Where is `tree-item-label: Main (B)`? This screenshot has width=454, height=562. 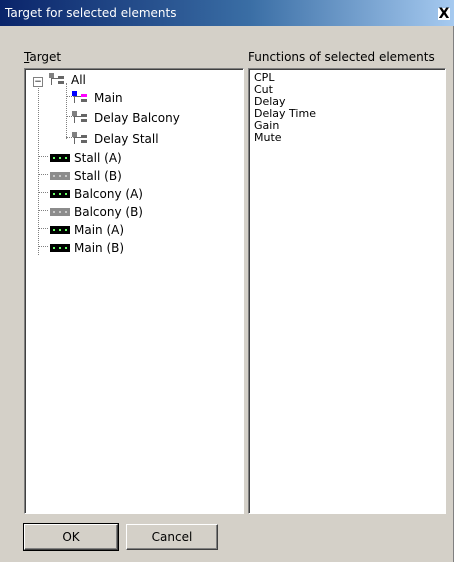 tree-item-label: Main (B) is located at coordinates (99, 248).